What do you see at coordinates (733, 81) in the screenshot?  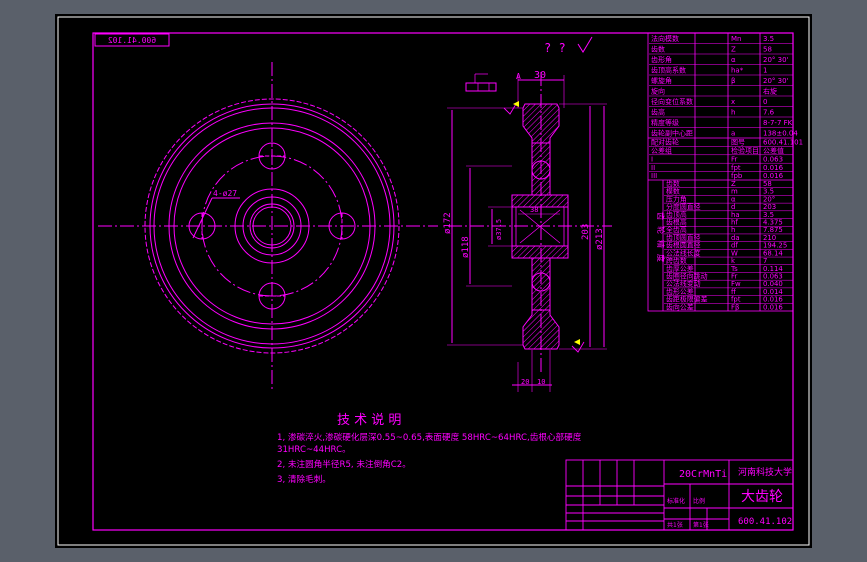 I see `table-cell: β` at bounding box center [733, 81].